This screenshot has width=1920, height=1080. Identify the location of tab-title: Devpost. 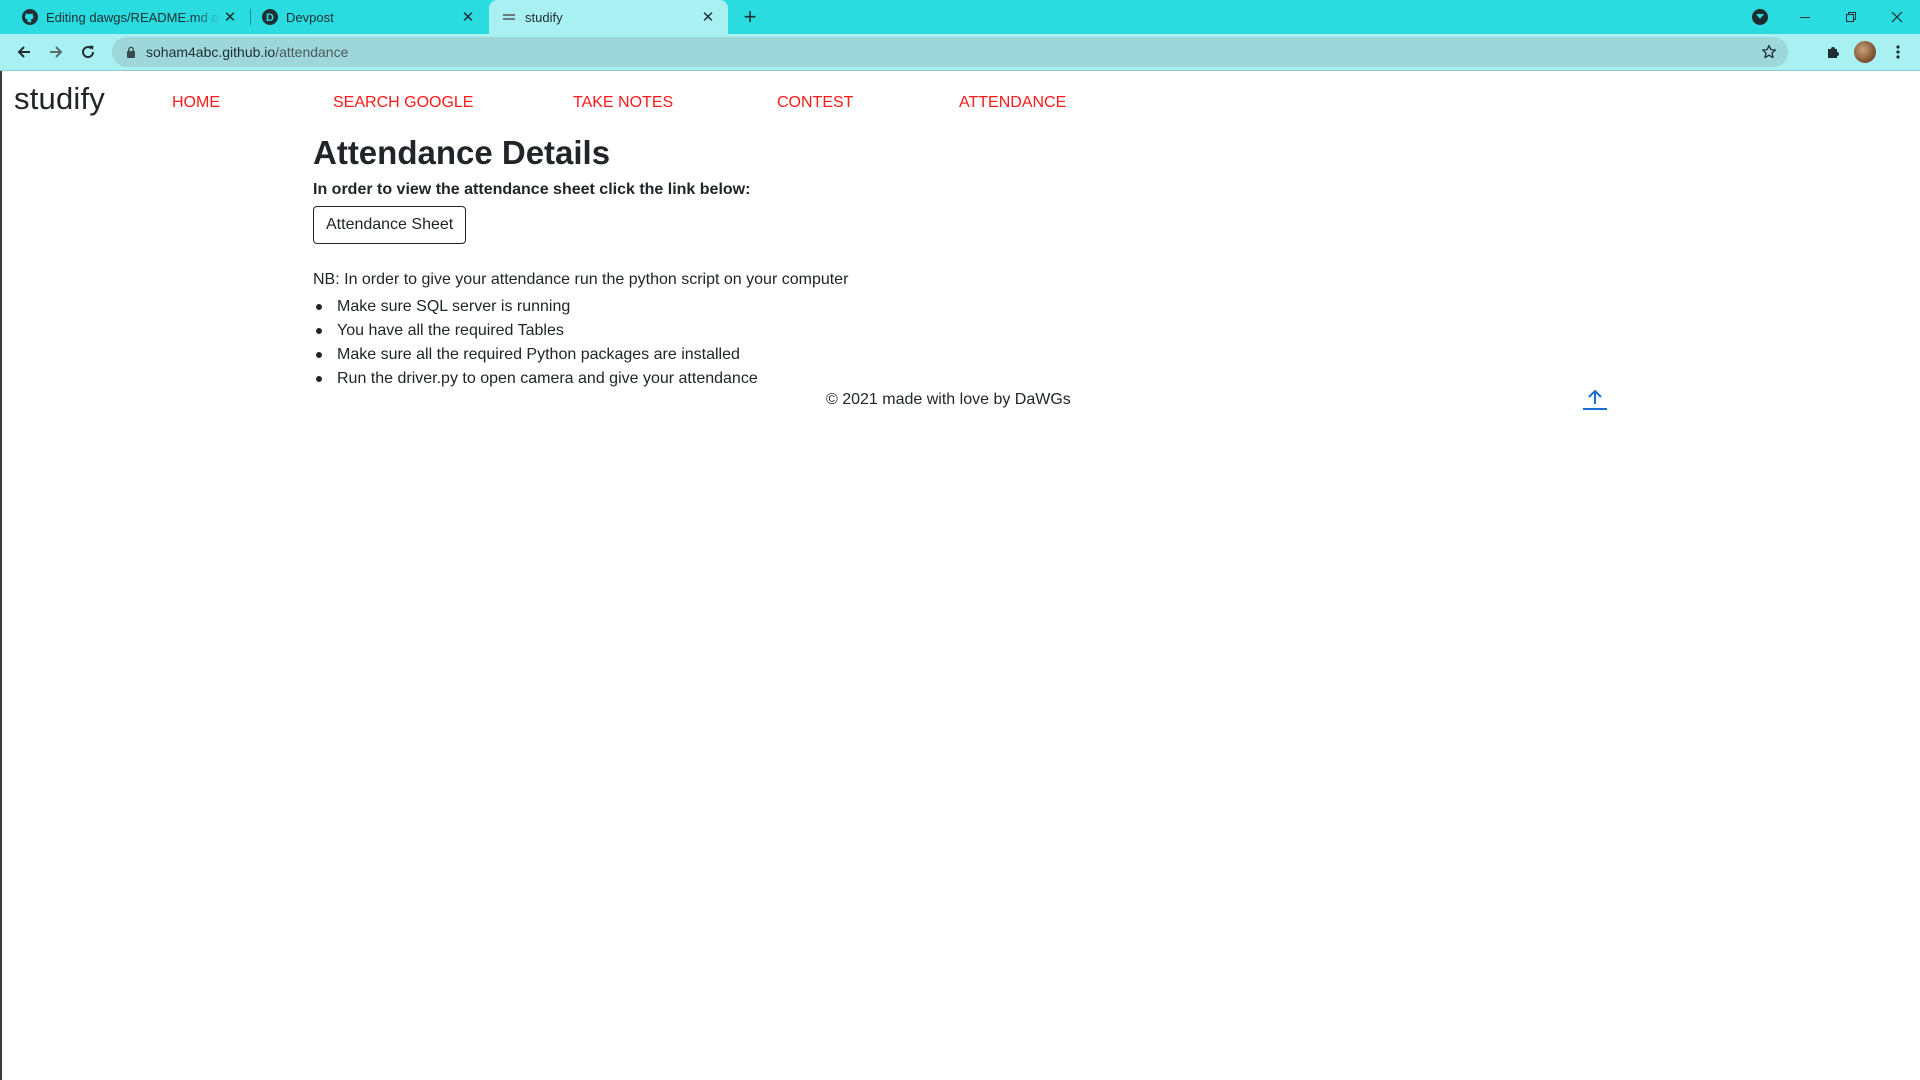
(310, 17).